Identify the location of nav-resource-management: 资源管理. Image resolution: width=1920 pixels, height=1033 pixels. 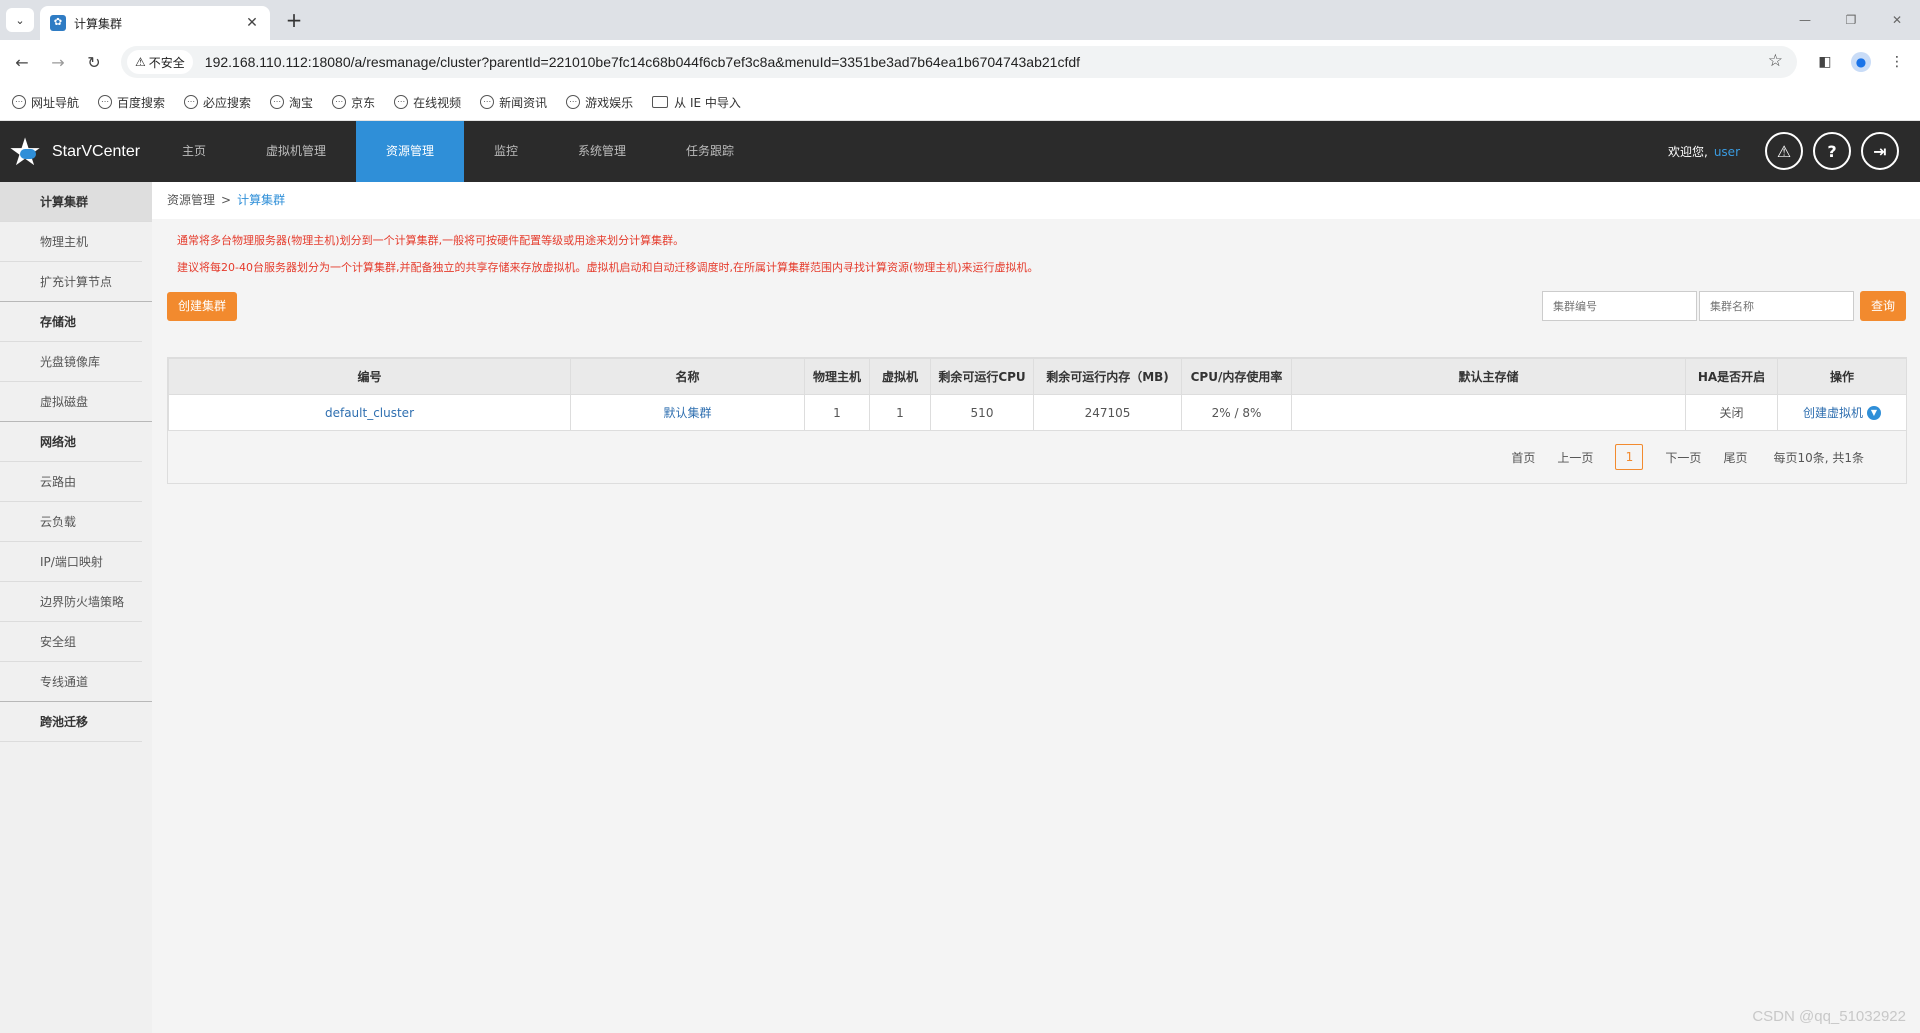
(410, 151).